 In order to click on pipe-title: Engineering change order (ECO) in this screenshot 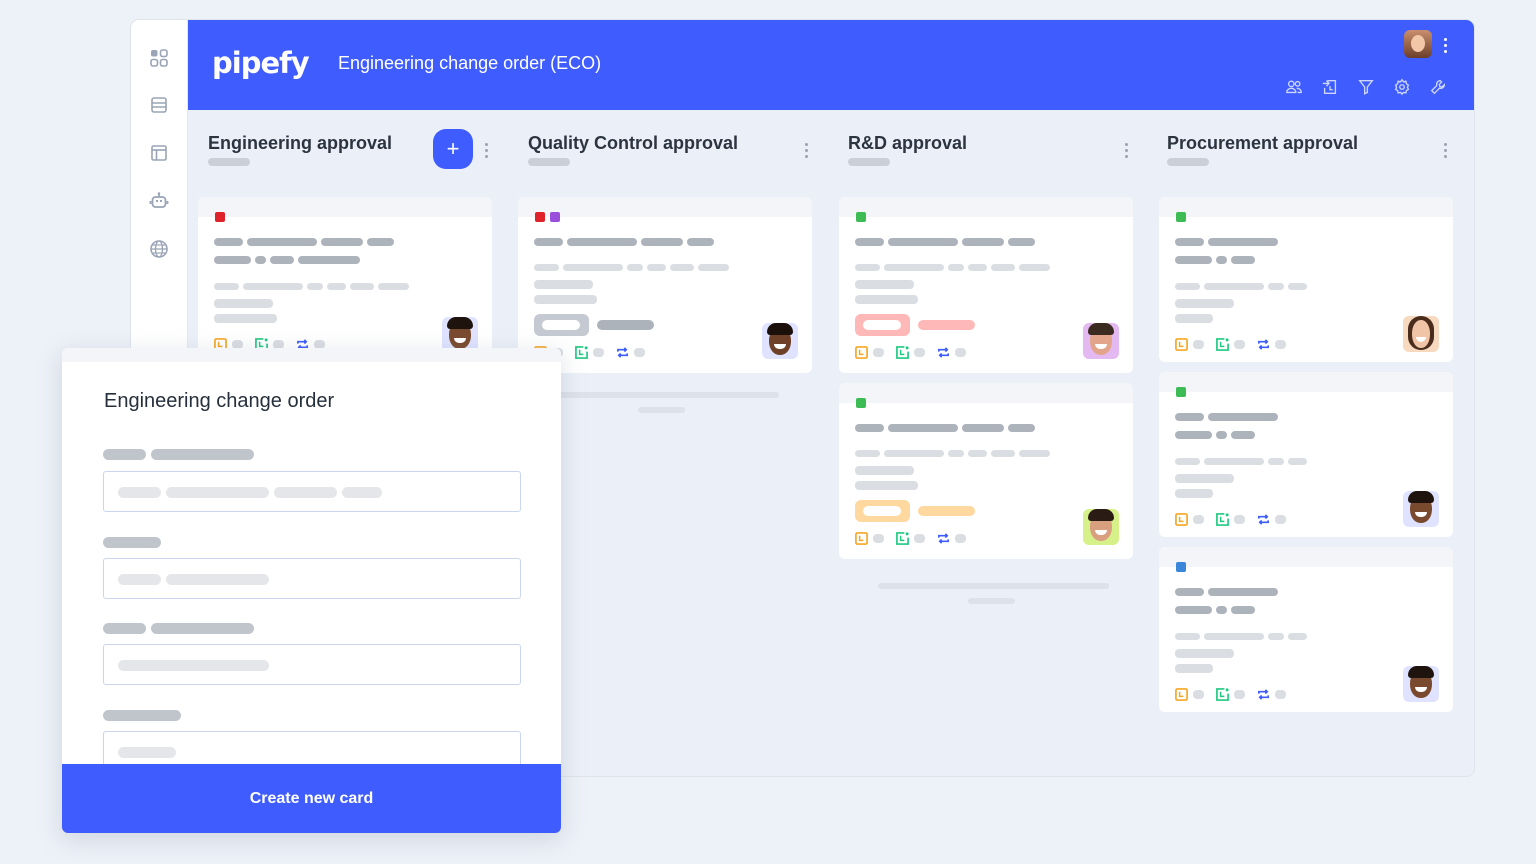, I will do `click(470, 63)`.